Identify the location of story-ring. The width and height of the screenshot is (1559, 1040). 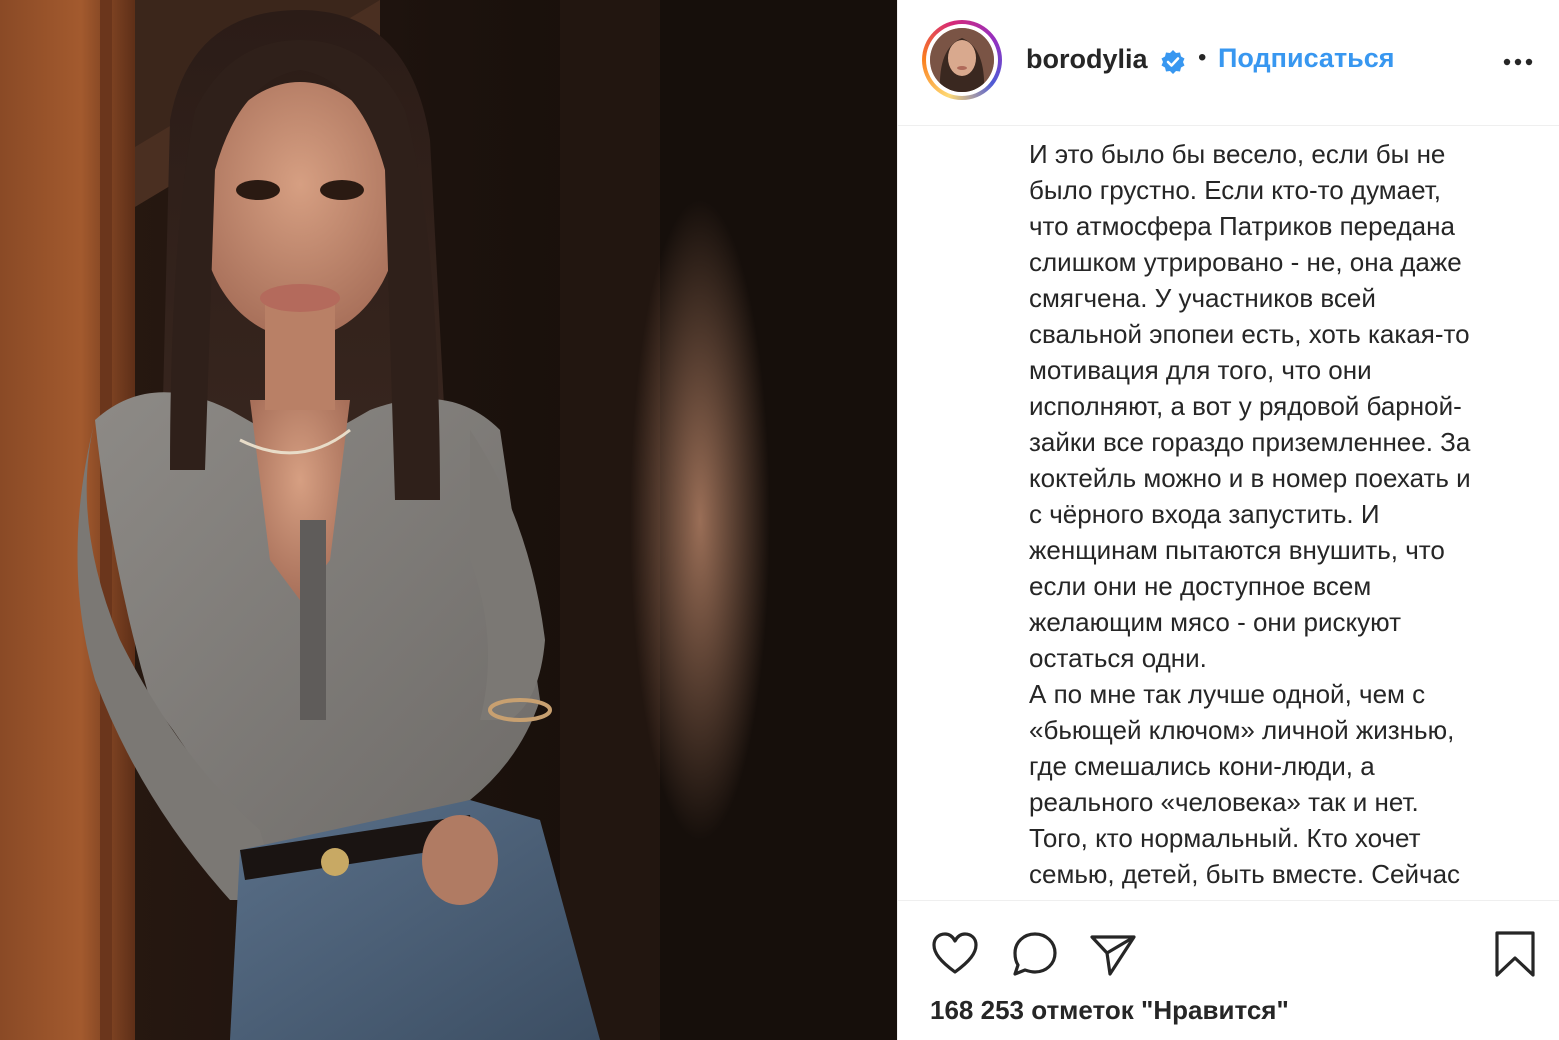
(962, 60).